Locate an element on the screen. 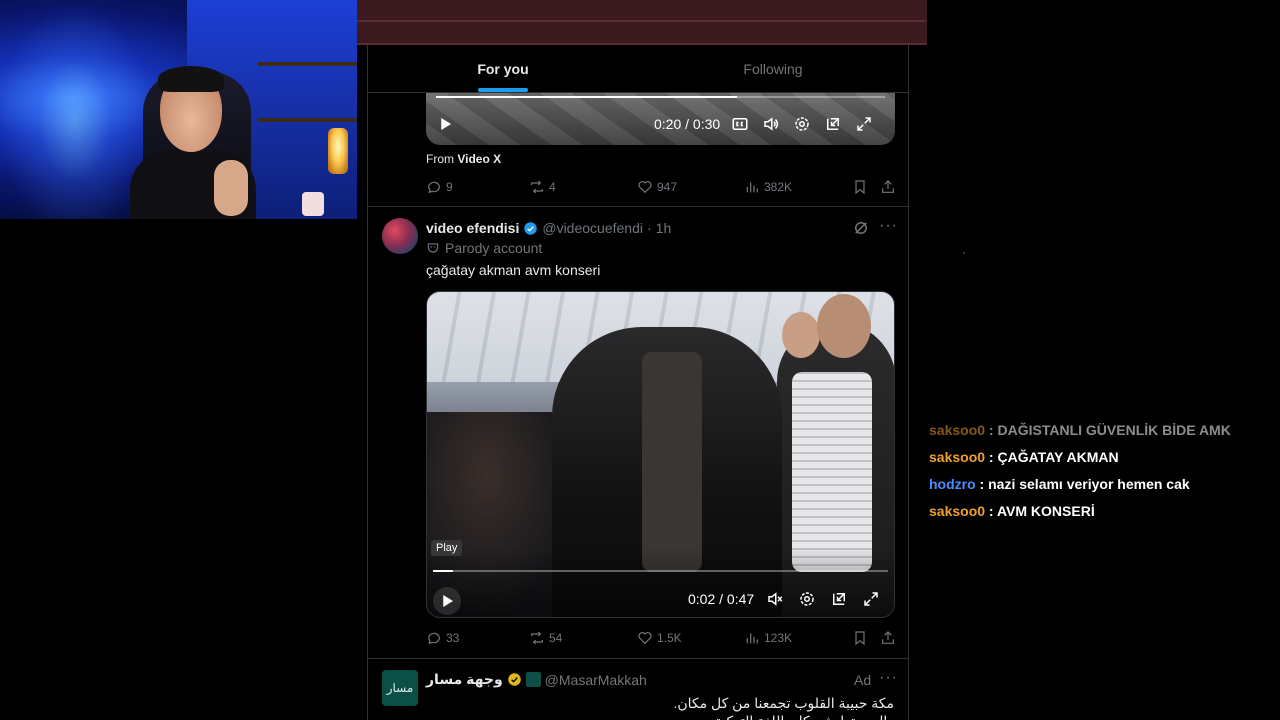  webcam-overlay is located at coordinates (178, 109).